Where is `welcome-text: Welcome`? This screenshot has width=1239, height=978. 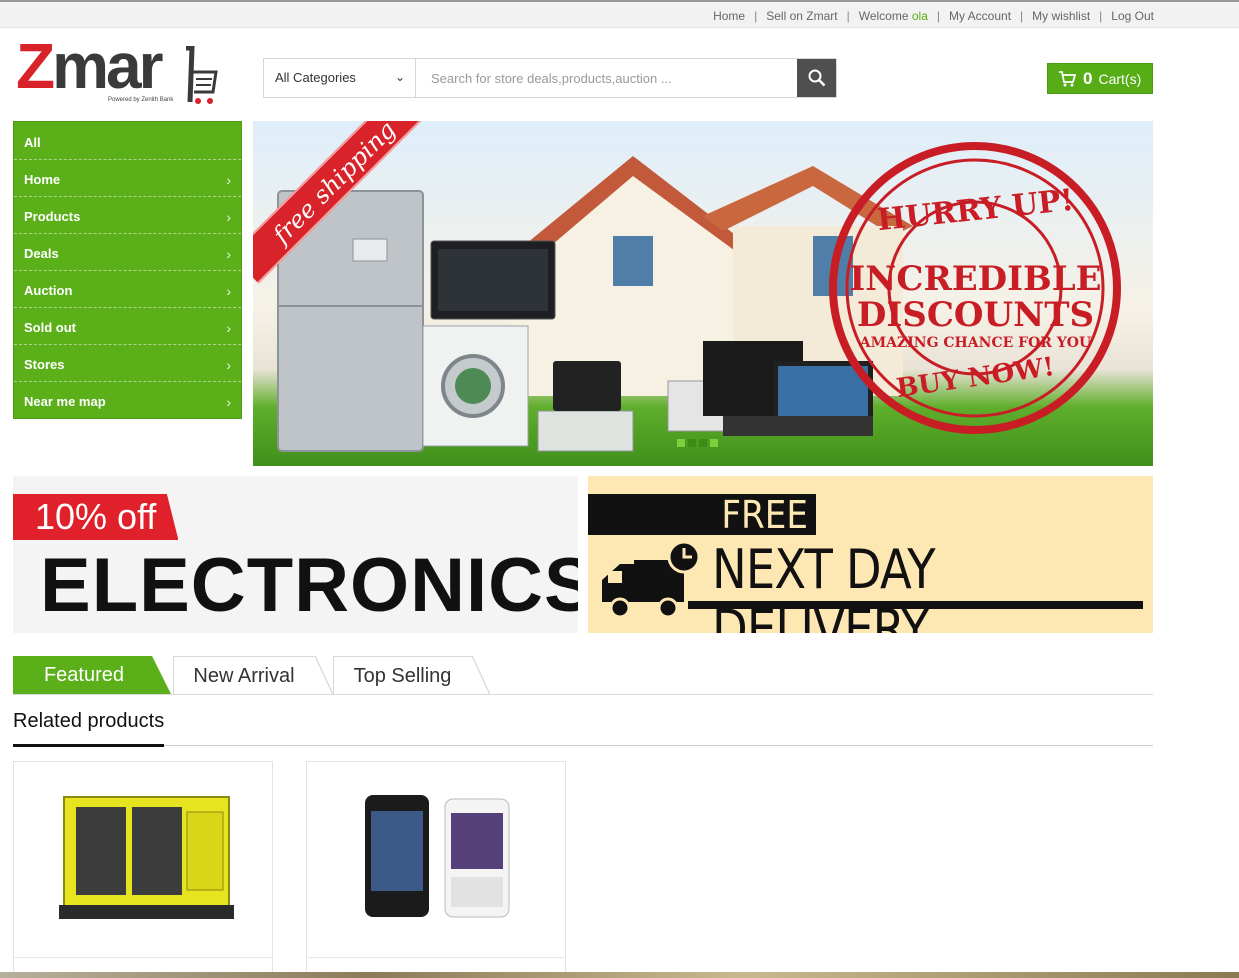
welcome-text: Welcome is located at coordinates (883, 16).